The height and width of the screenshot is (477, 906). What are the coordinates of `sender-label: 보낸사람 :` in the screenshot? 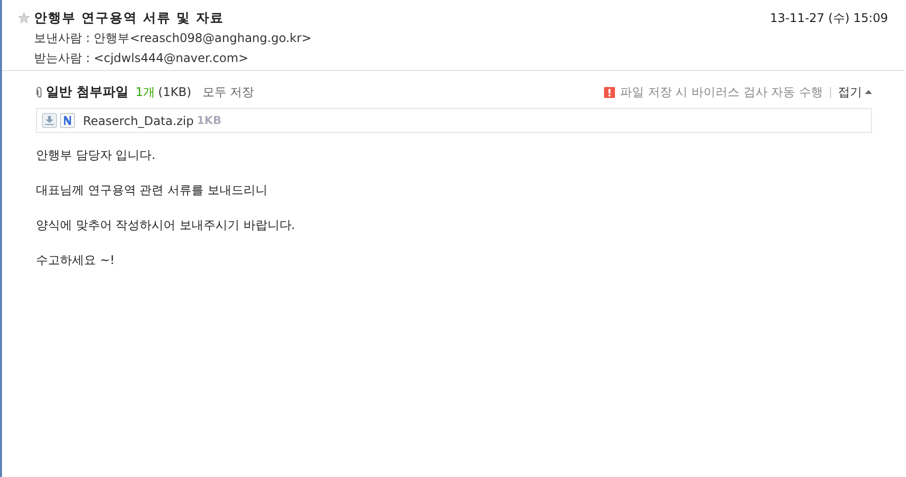 It's located at (62, 38).